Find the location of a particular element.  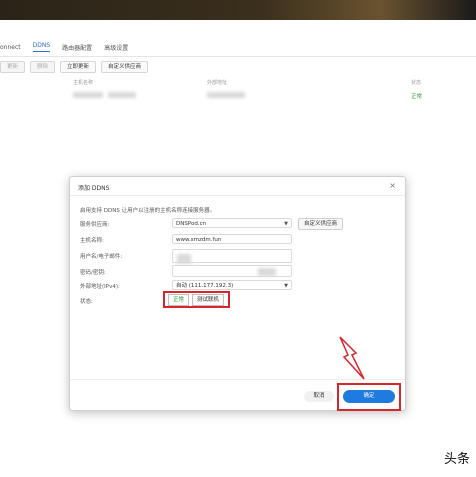

dialog-description: 启用支持 DDNS 让用户以注册的主机名称连接服务器。 is located at coordinates (148, 211).